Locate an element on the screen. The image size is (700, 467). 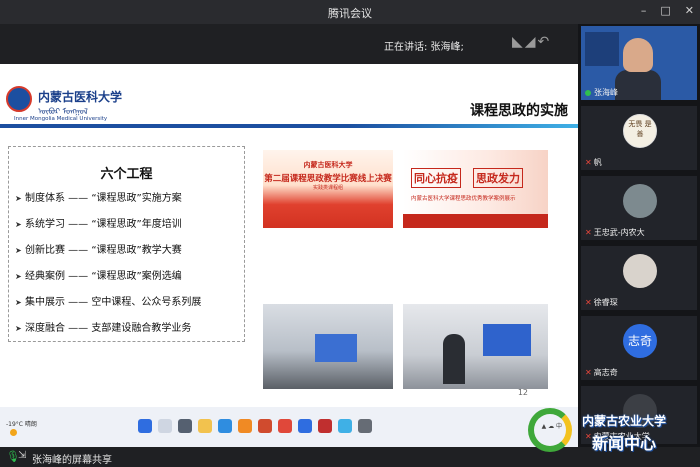
slide-title: 课程思政的实施 is located at coordinates (519, 111).